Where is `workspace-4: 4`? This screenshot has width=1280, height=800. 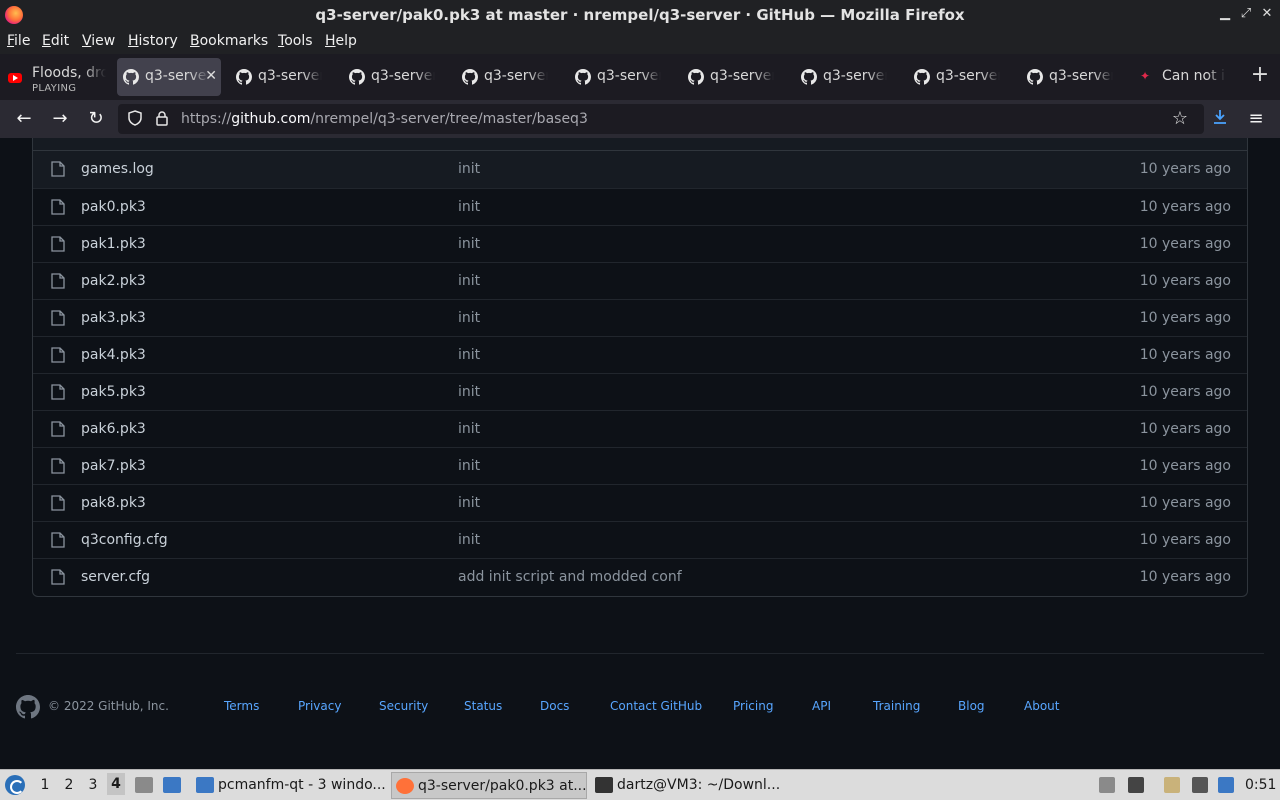 workspace-4: 4 is located at coordinates (116, 784).